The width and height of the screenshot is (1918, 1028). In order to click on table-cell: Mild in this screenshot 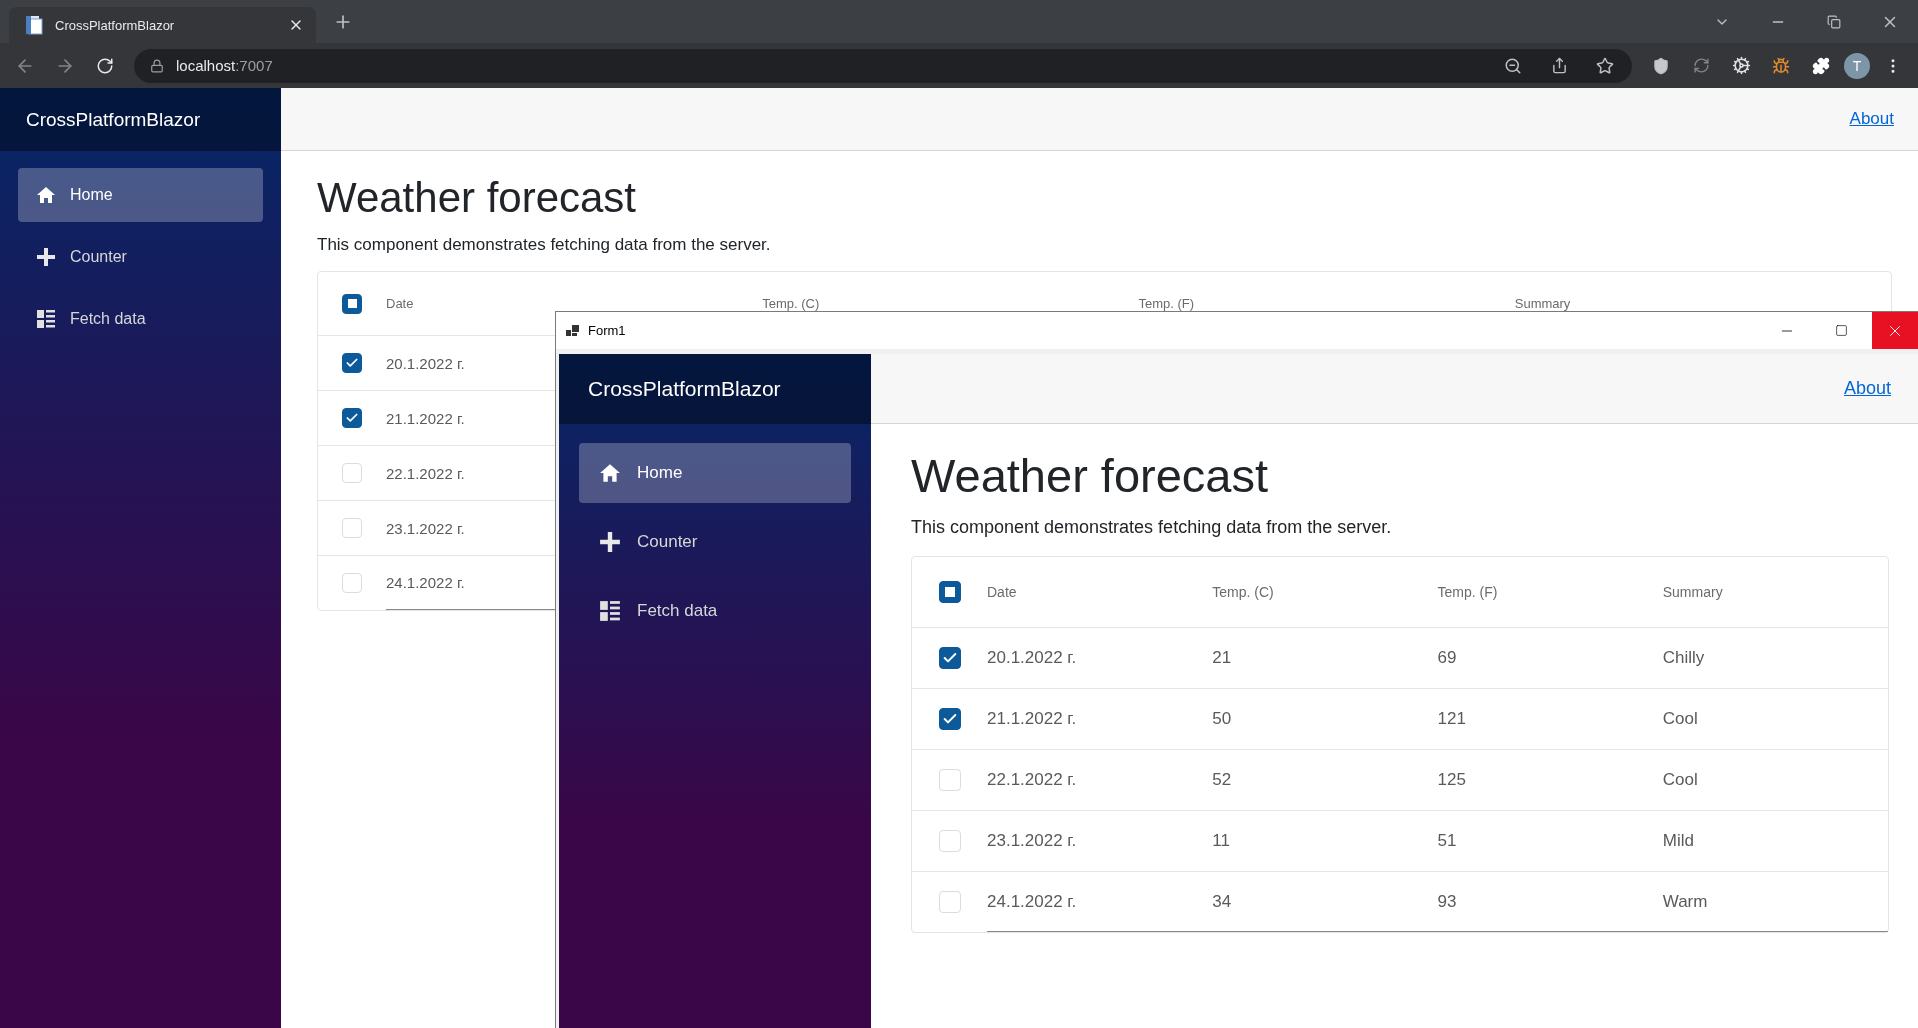, I will do `click(1678, 841)`.